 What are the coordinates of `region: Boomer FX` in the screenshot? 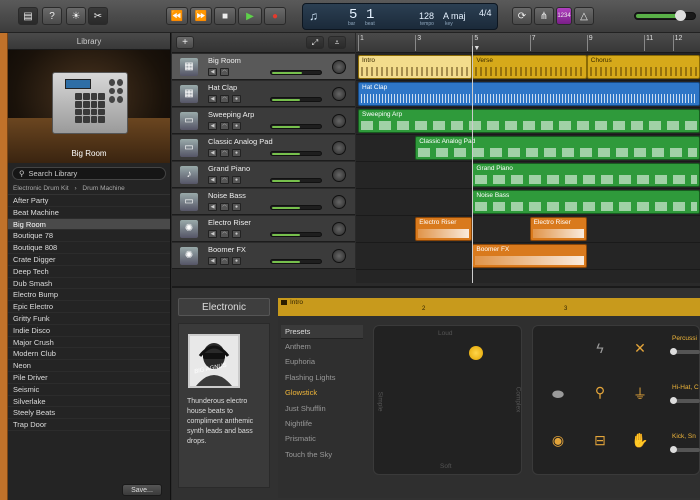 It's located at (529, 256).